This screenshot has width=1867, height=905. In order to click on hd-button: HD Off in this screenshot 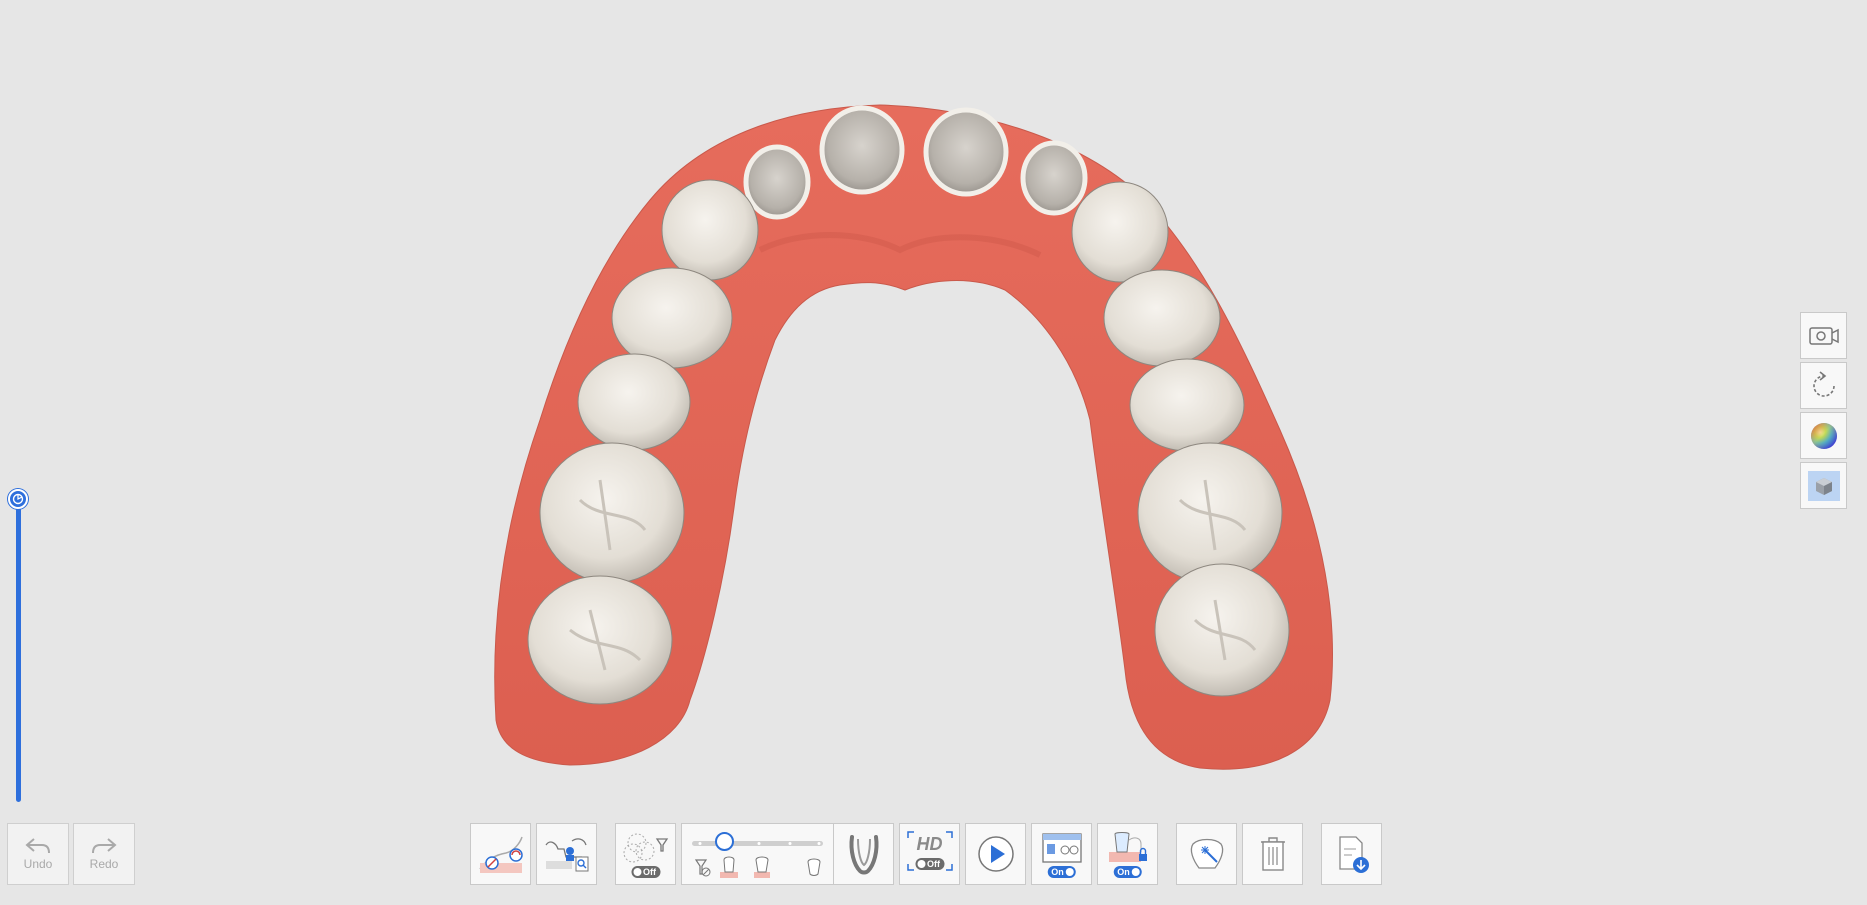, I will do `click(929, 854)`.